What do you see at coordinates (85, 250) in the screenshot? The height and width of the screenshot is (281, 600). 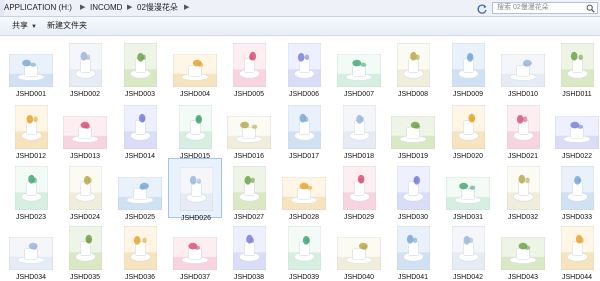 I see `file-item: JSHD035` at bounding box center [85, 250].